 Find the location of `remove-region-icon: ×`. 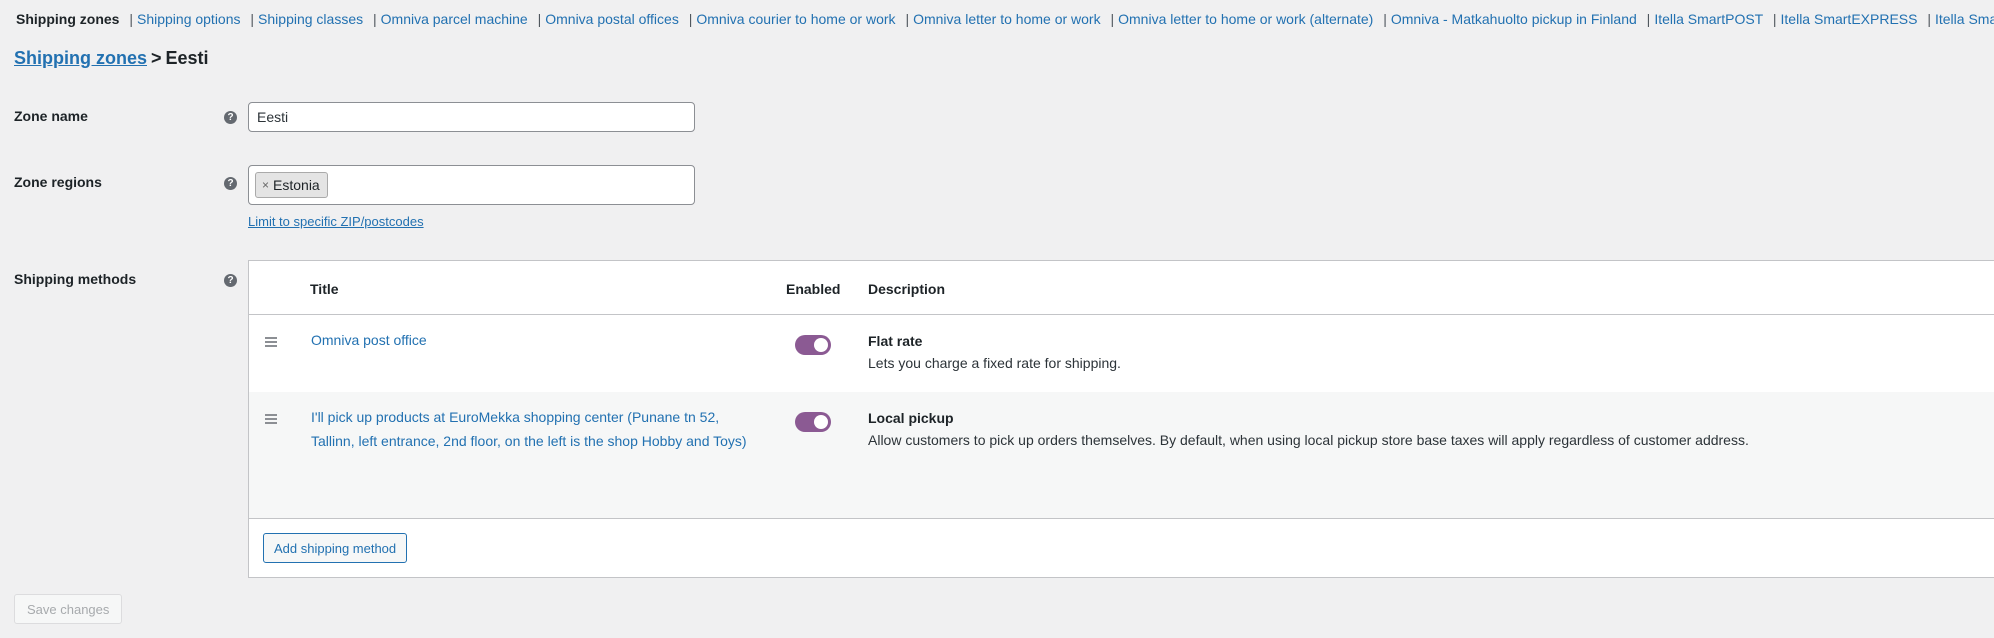

remove-region-icon: × is located at coordinates (265, 185).